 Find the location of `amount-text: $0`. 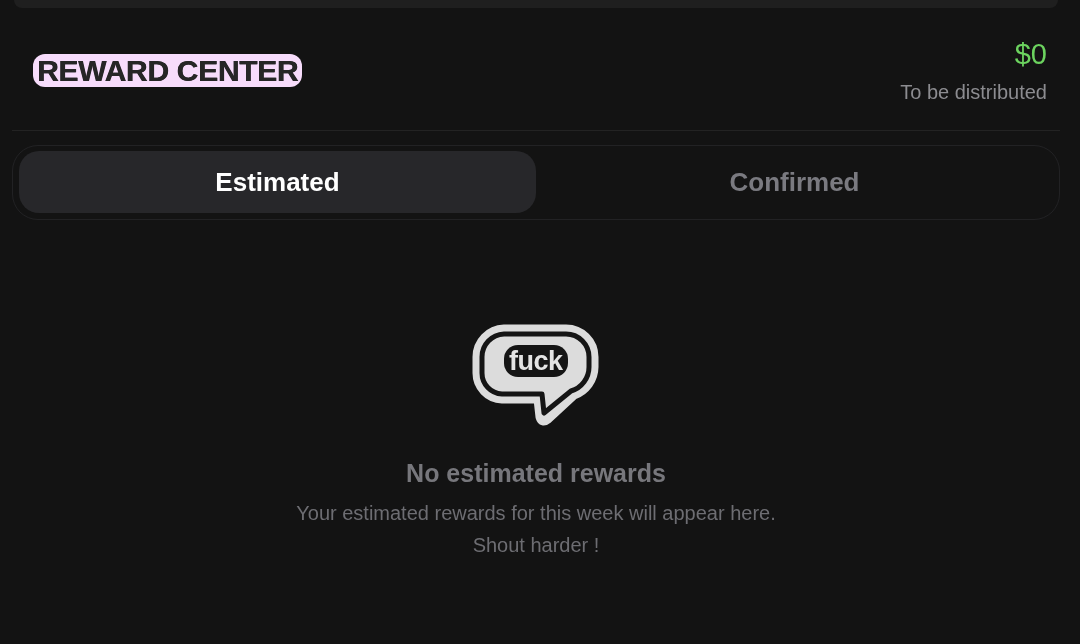

amount-text: $0 is located at coordinates (1030, 54).